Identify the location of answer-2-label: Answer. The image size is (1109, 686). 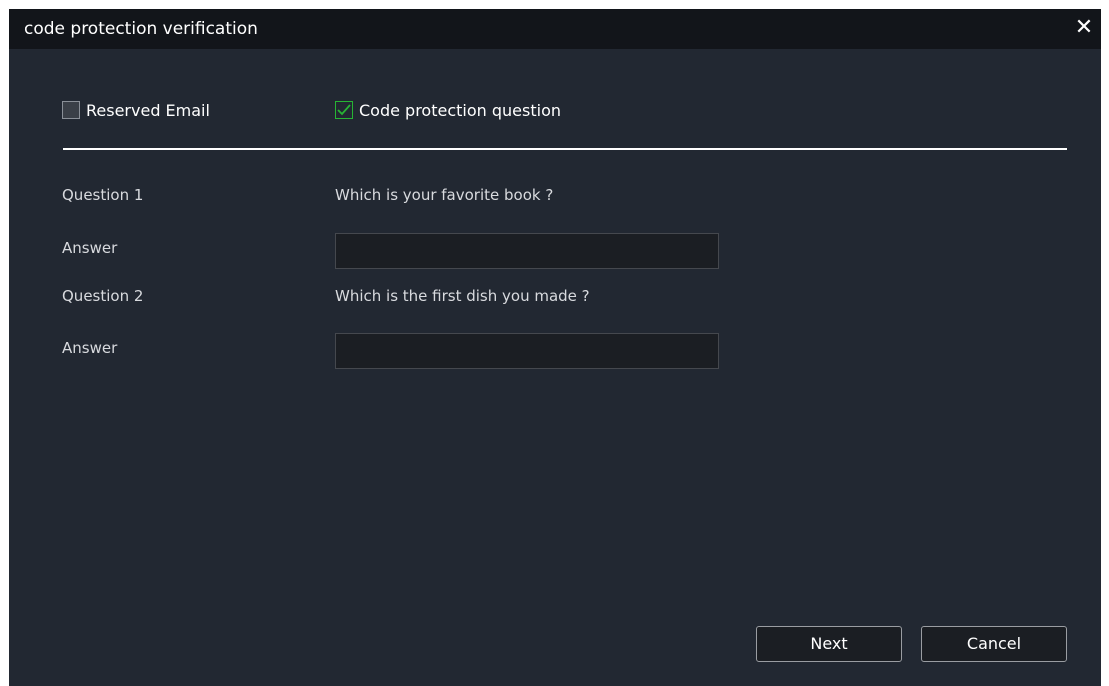
(90, 348).